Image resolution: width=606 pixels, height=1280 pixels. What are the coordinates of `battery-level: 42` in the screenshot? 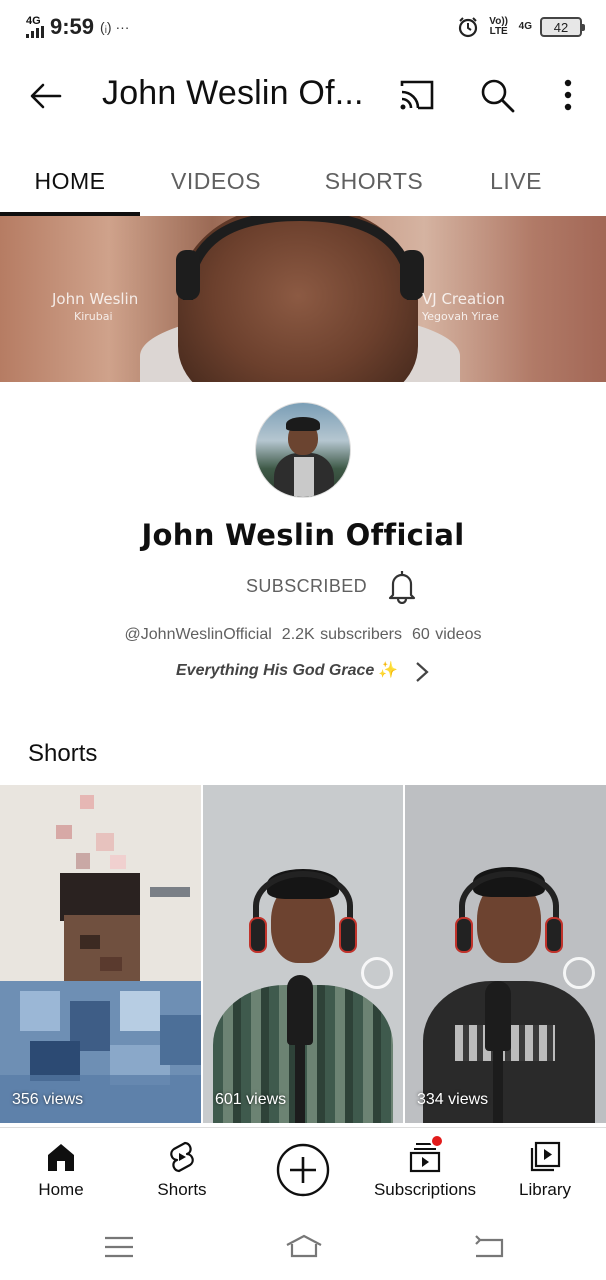 It's located at (561, 27).